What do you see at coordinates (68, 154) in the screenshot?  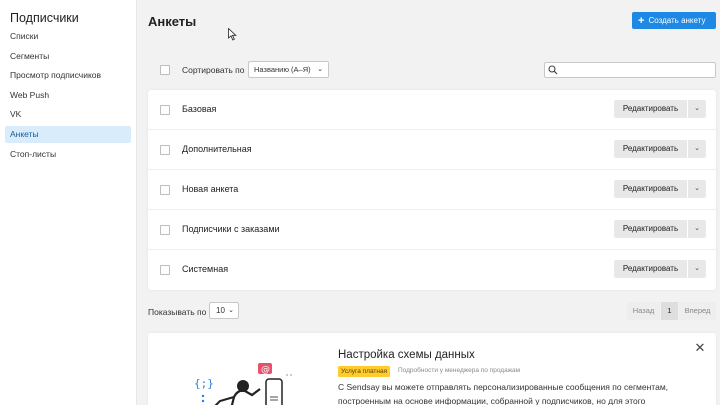 I see `sidebar-item-stop-lists: Стоп-листы` at bounding box center [68, 154].